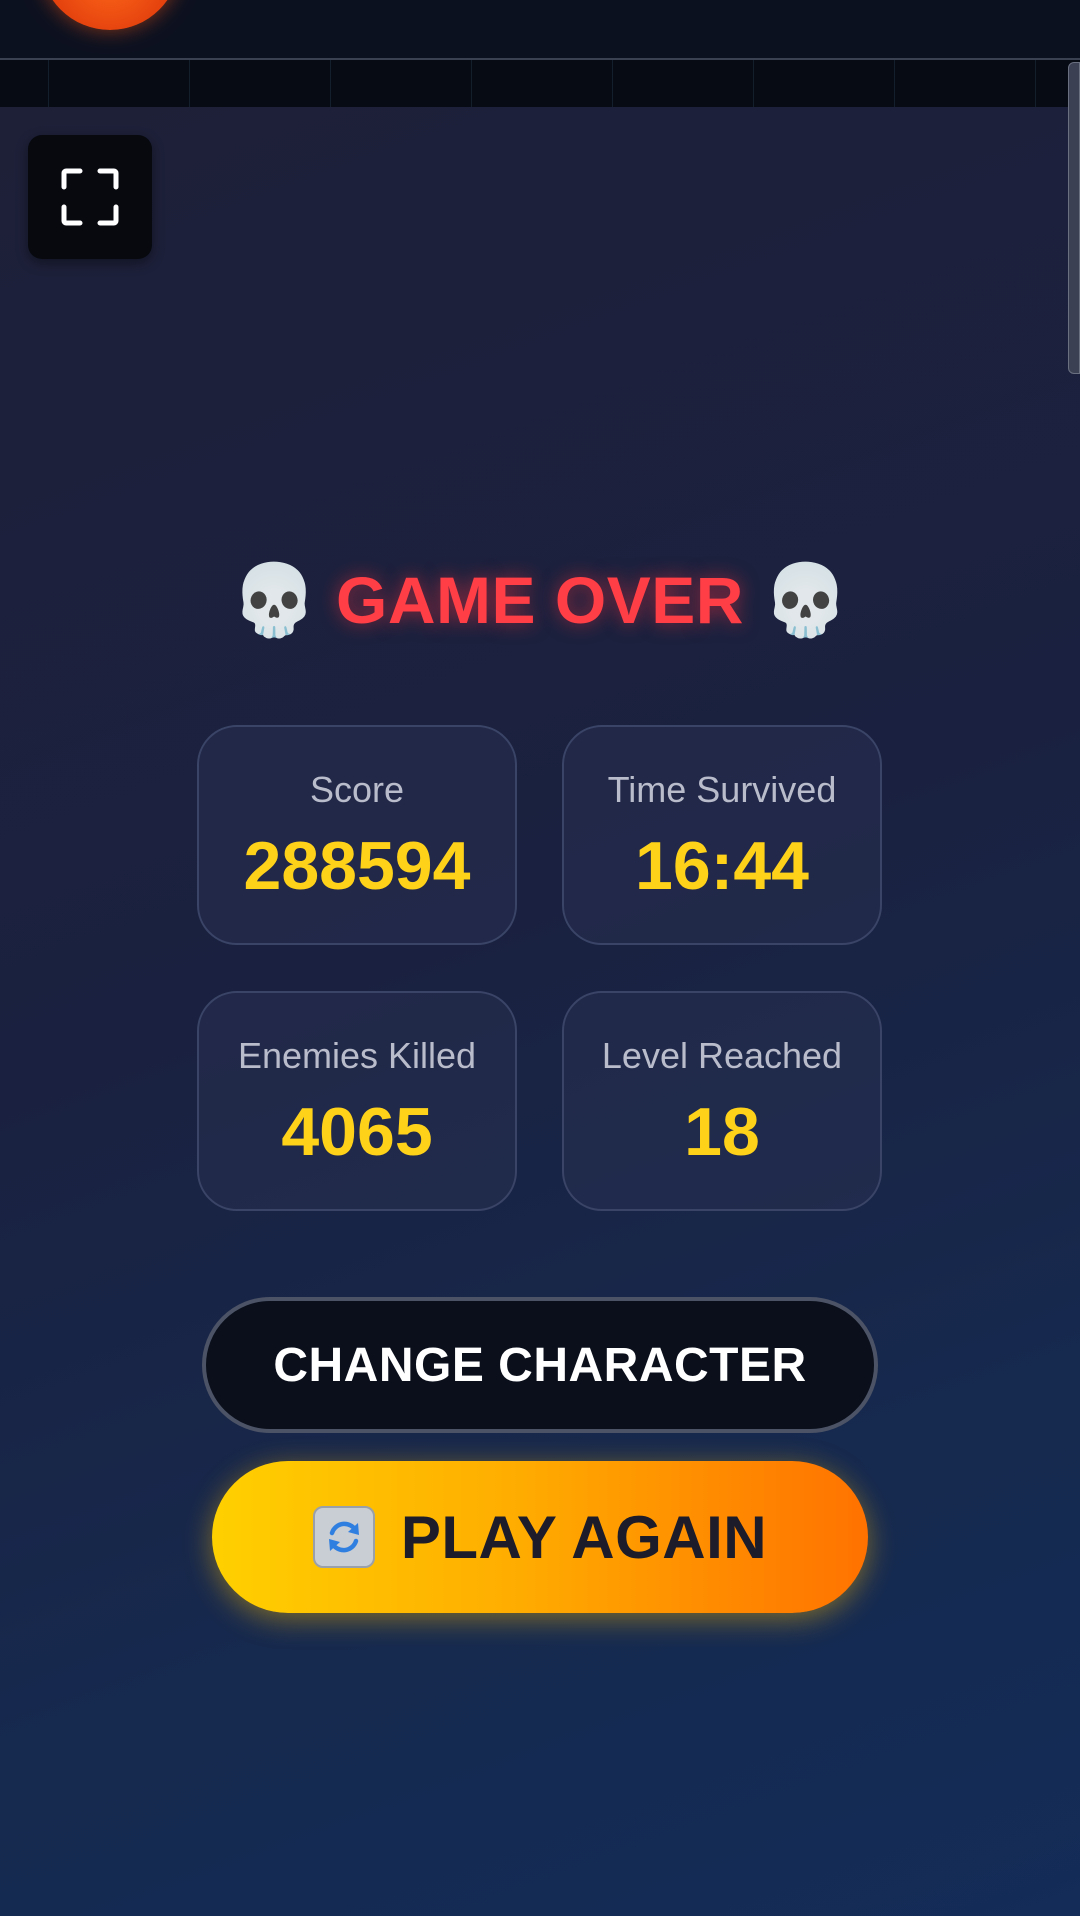  What do you see at coordinates (722, 866) in the screenshot?
I see `stat-value: 16:44` at bounding box center [722, 866].